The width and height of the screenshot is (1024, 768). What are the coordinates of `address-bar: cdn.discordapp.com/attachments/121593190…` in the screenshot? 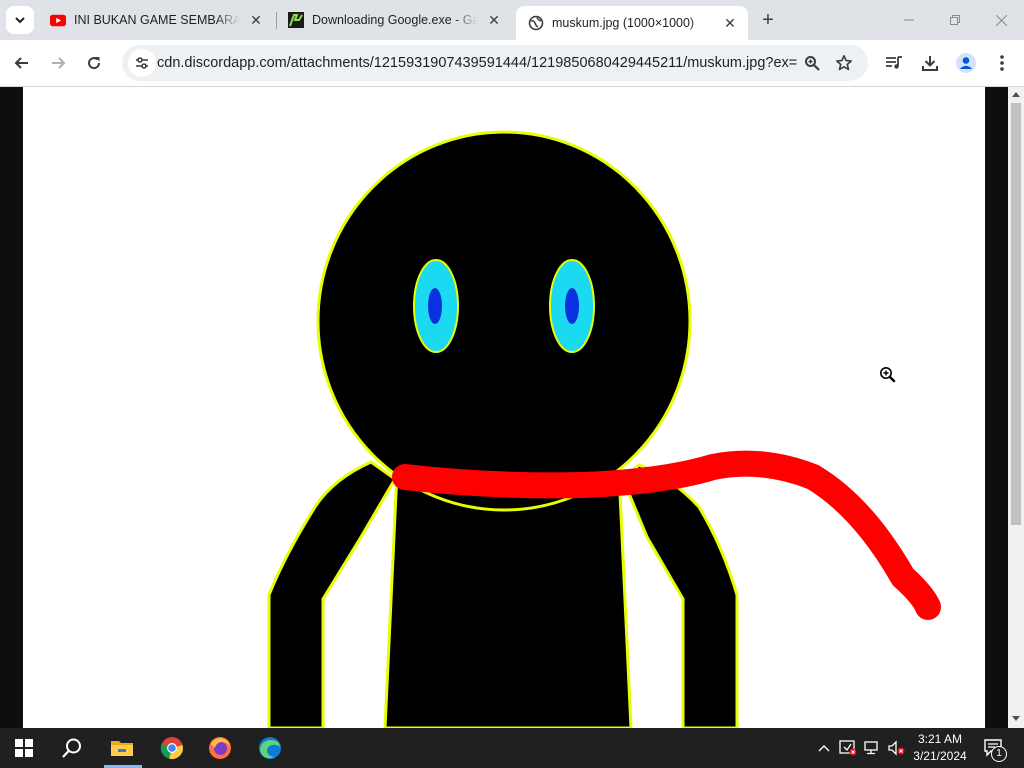 It's located at (495, 63).